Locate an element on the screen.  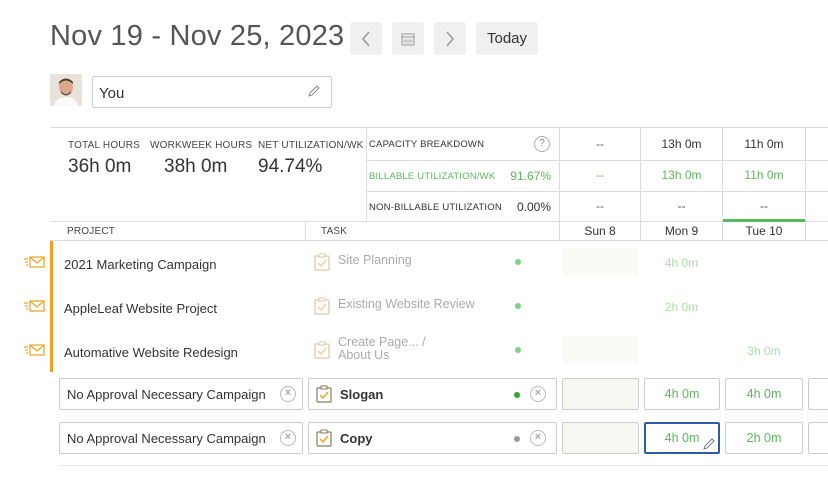
net-utilization-label: NET UTILIZATION/WK is located at coordinates (311, 145).